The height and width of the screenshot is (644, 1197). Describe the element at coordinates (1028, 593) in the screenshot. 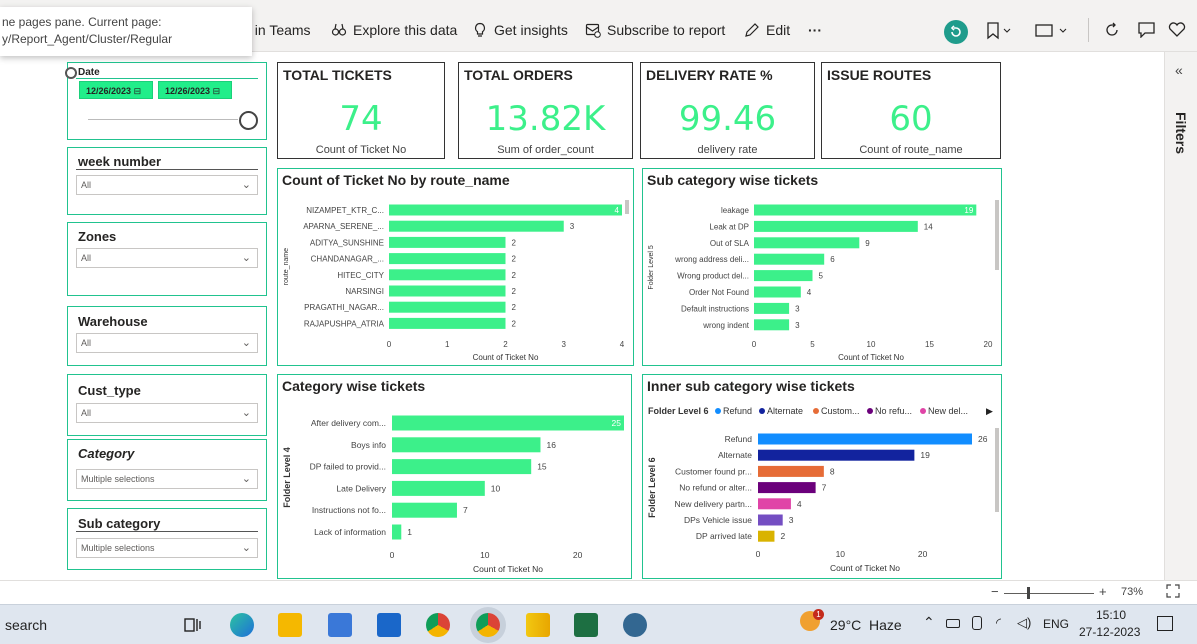

I see `zoom-slider-handle` at that location.